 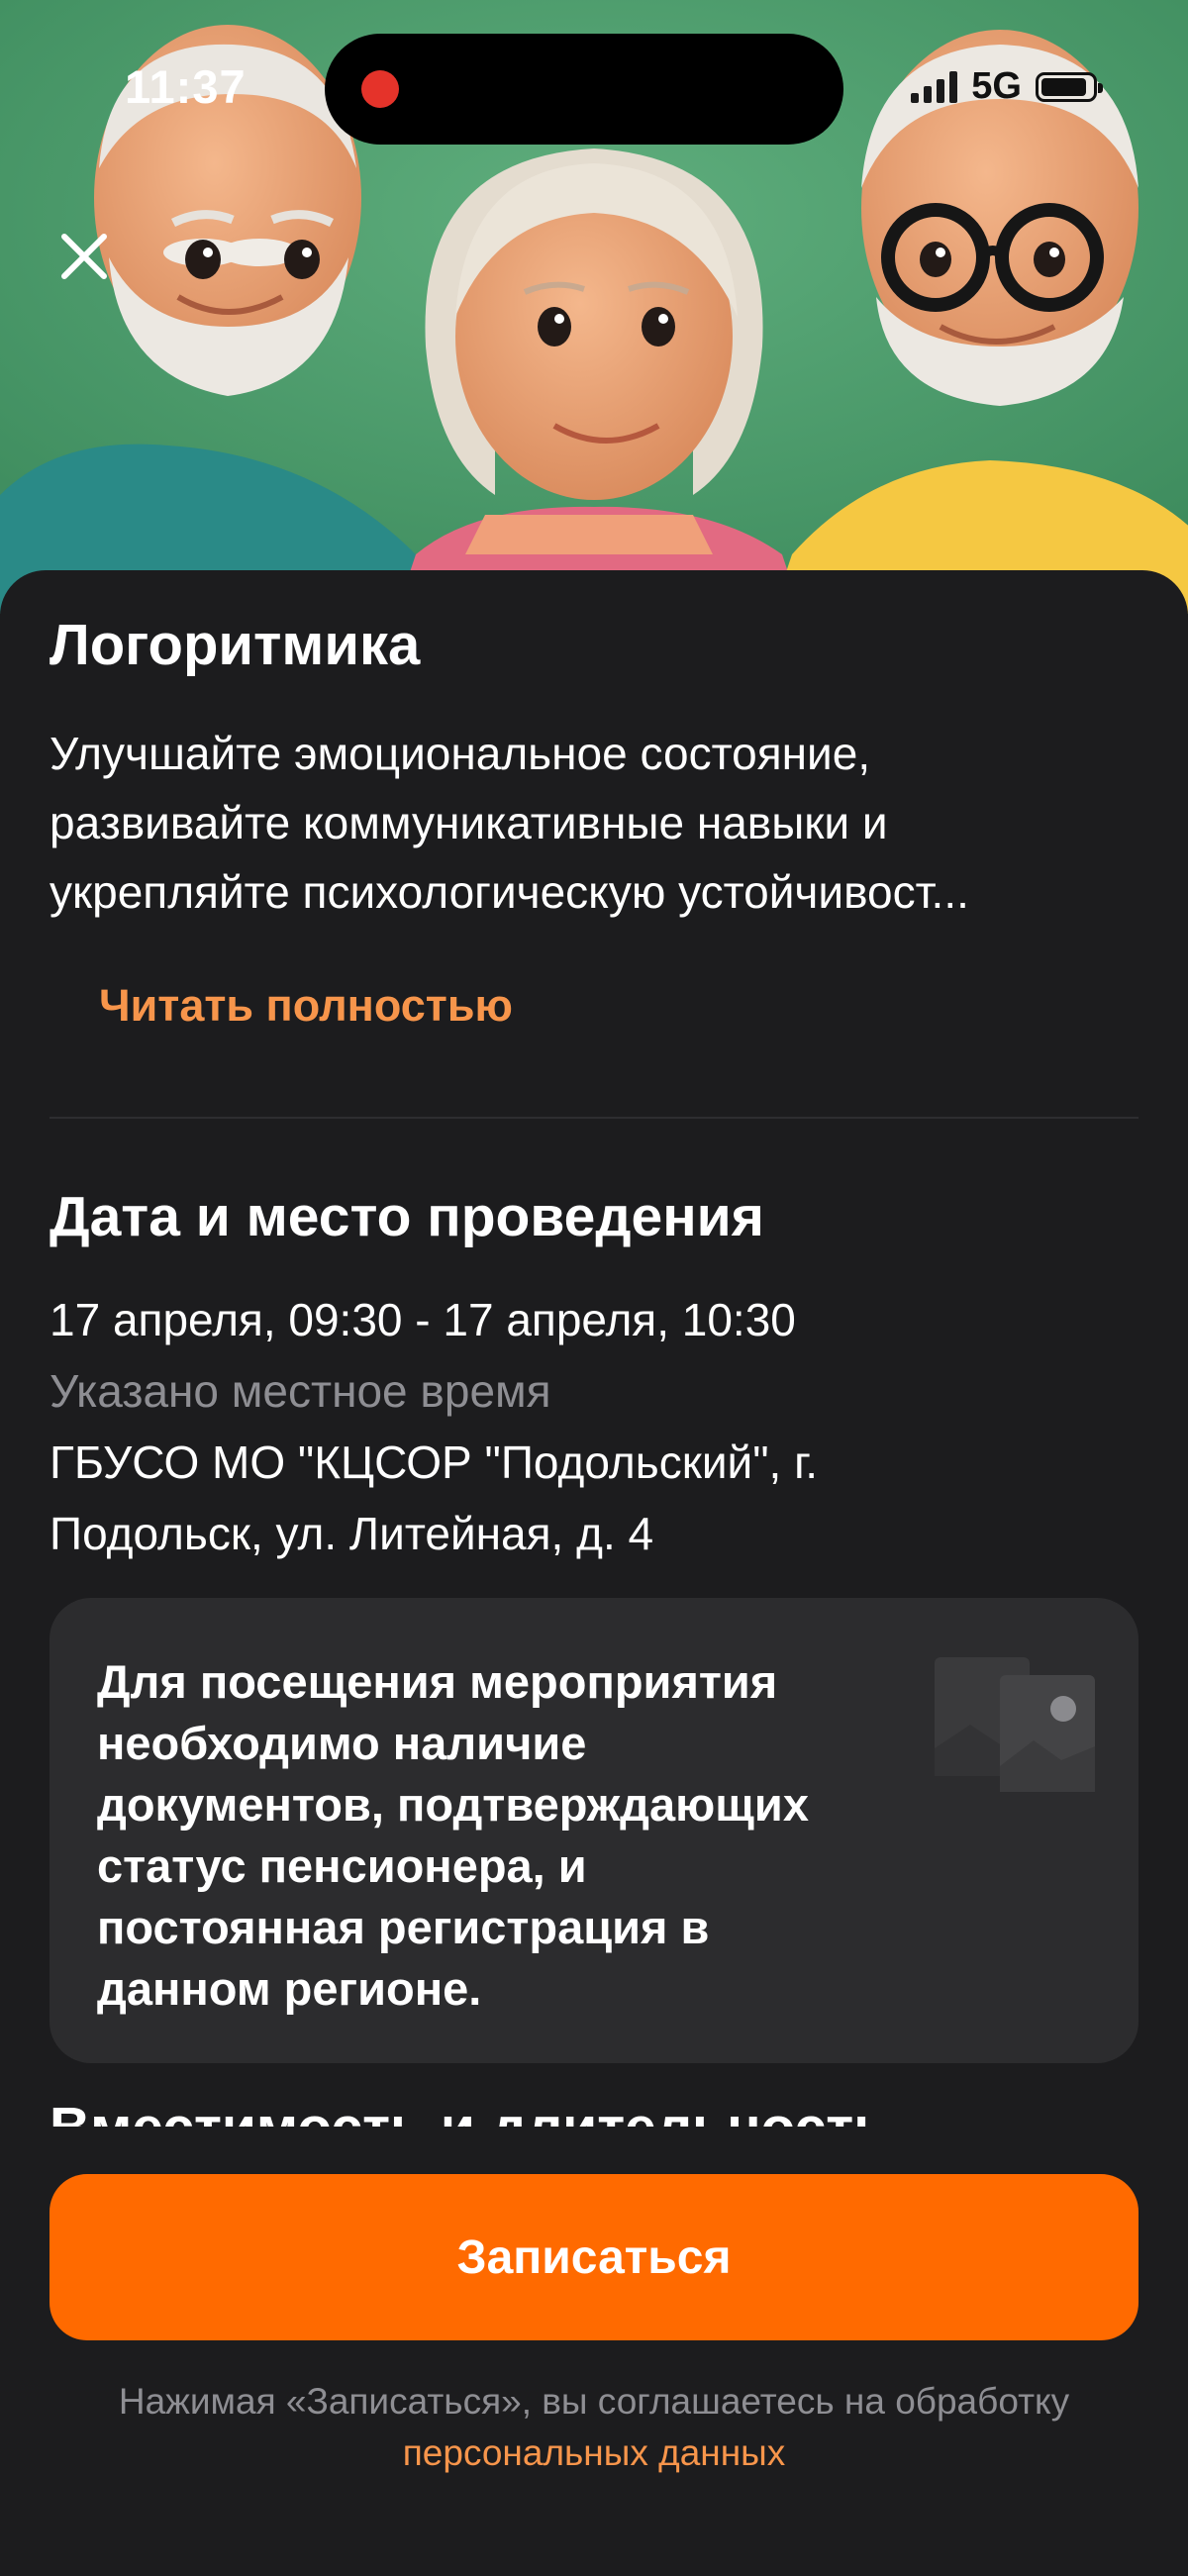 I want to click on close-icon, so click(x=84, y=256).